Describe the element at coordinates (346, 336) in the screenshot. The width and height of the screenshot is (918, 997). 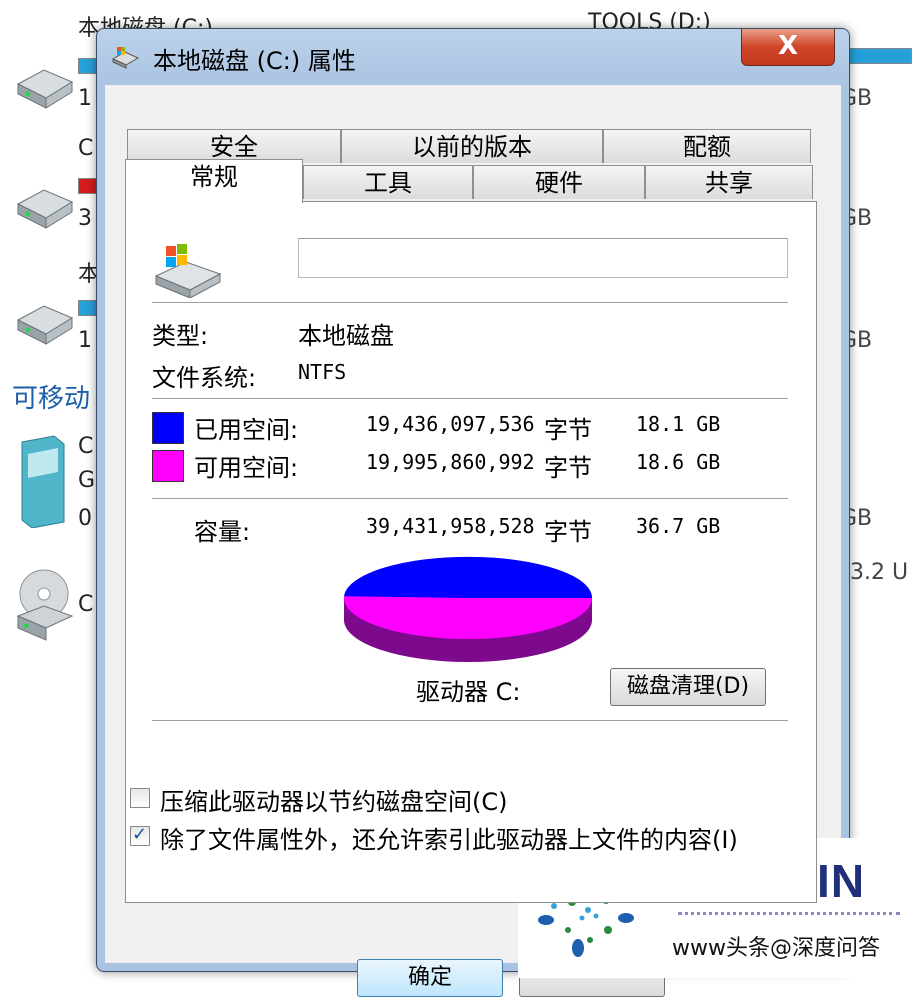
I see `type-value: 本地磁盘` at that location.